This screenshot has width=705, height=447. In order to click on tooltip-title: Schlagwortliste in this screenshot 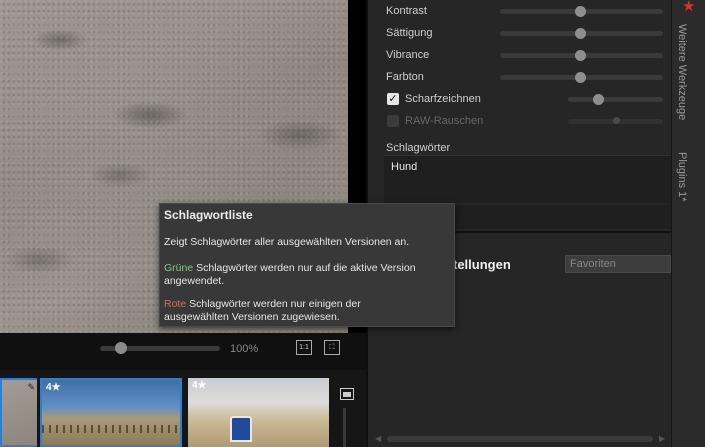, I will do `click(208, 215)`.